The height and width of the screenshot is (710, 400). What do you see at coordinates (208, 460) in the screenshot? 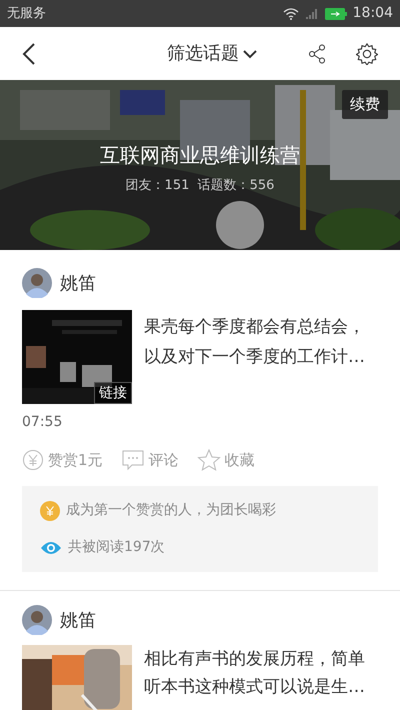
I see `star-icon` at bounding box center [208, 460].